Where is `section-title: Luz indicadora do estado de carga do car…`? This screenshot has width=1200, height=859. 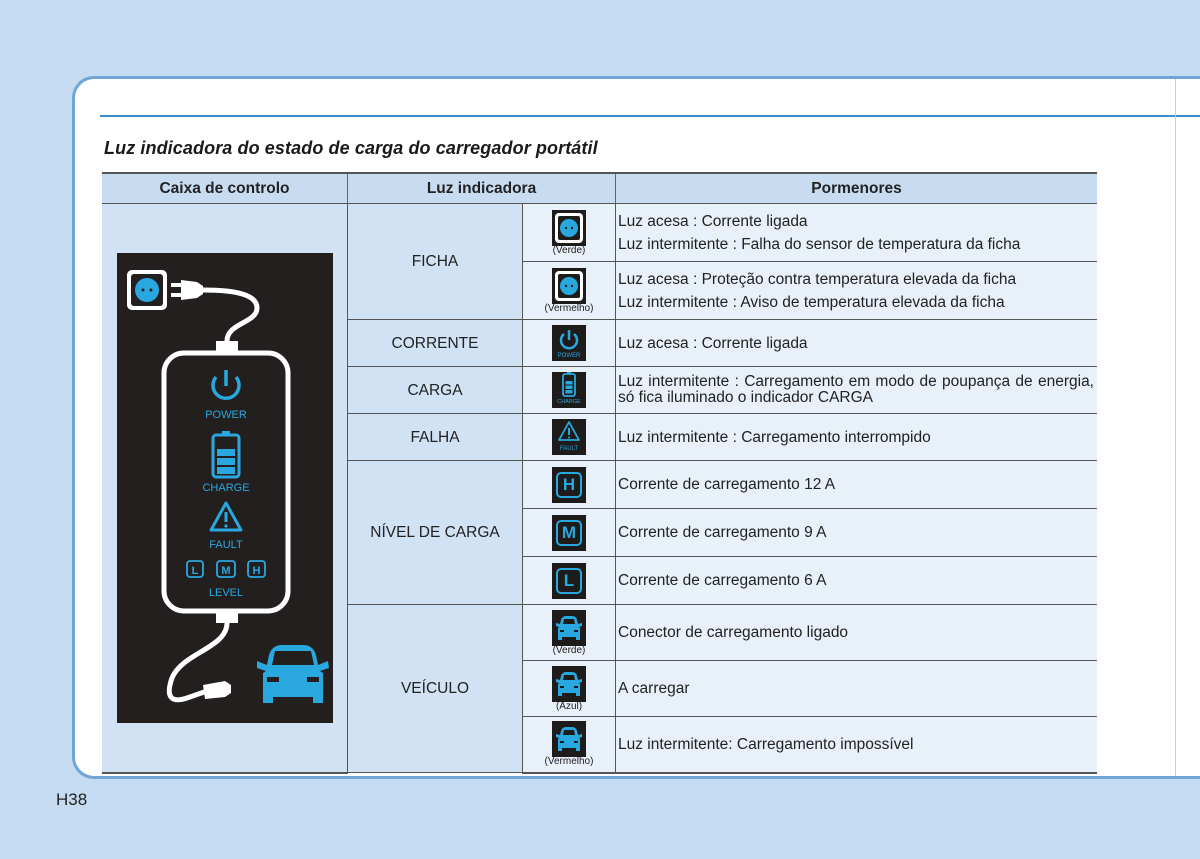
section-title: Luz indicadora do estado de carga do car… is located at coordinates (351, 148).